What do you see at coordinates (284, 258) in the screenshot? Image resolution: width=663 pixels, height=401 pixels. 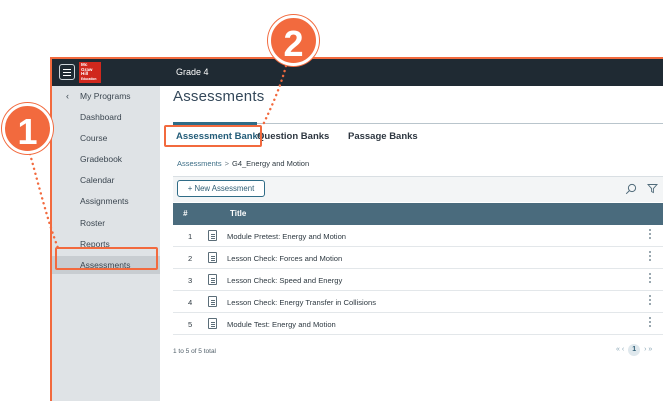 I see `assessment-title-link: Lesson Check: Forces and Motion` at bounding box center [284, 258].